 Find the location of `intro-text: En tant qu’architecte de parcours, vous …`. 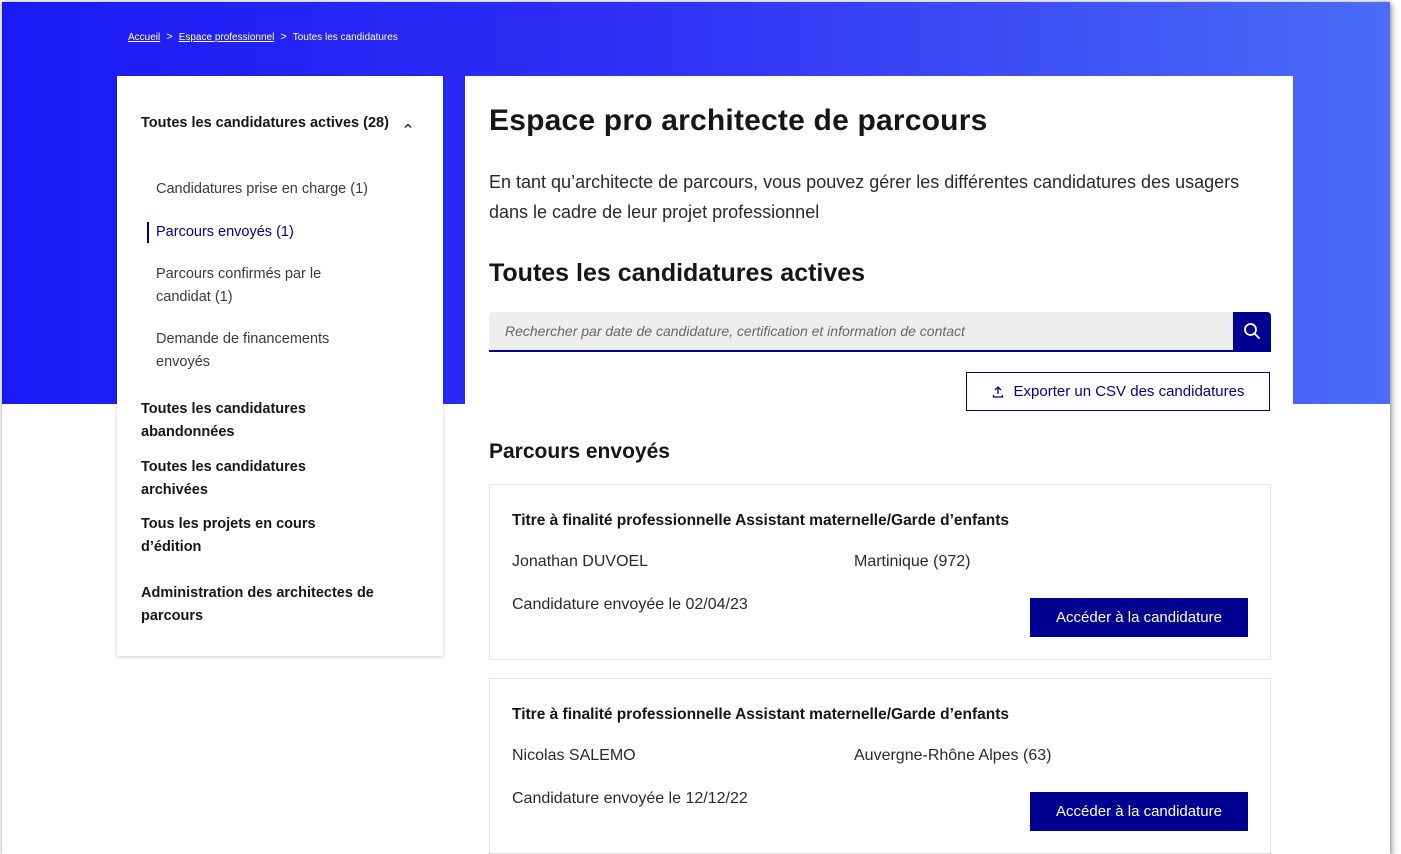

intro-text: En tant qu’architecte de parcours, vous … is located at coordinates (864, 197).